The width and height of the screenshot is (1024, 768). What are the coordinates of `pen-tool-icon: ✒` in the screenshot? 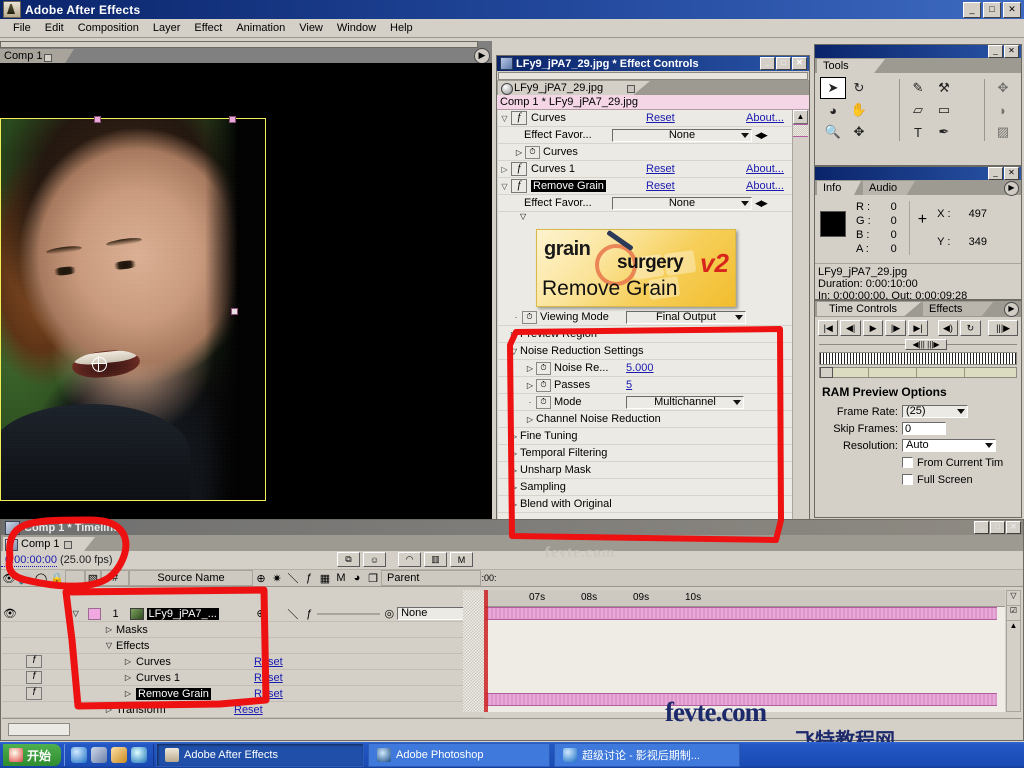 It's located at (944, 132).